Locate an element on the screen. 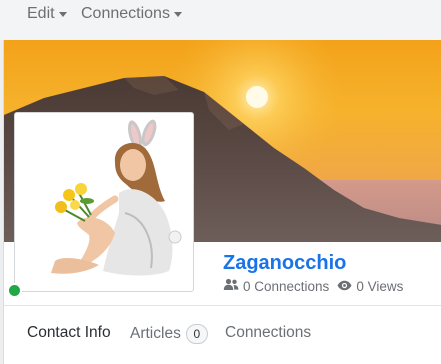  edit-menu-label: Edit is located at coordinates (41, 13).